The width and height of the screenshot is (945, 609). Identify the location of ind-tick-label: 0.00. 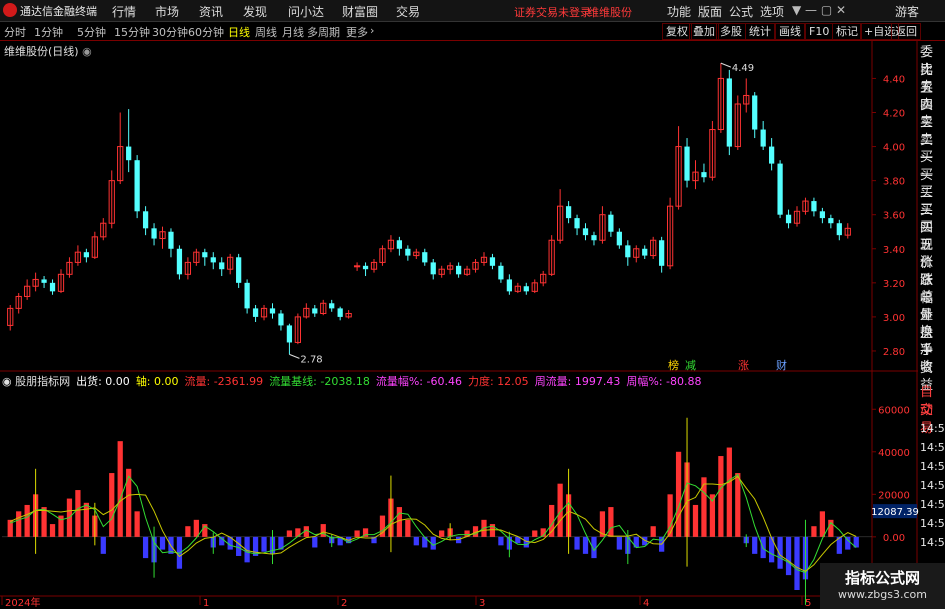
(894, 538).